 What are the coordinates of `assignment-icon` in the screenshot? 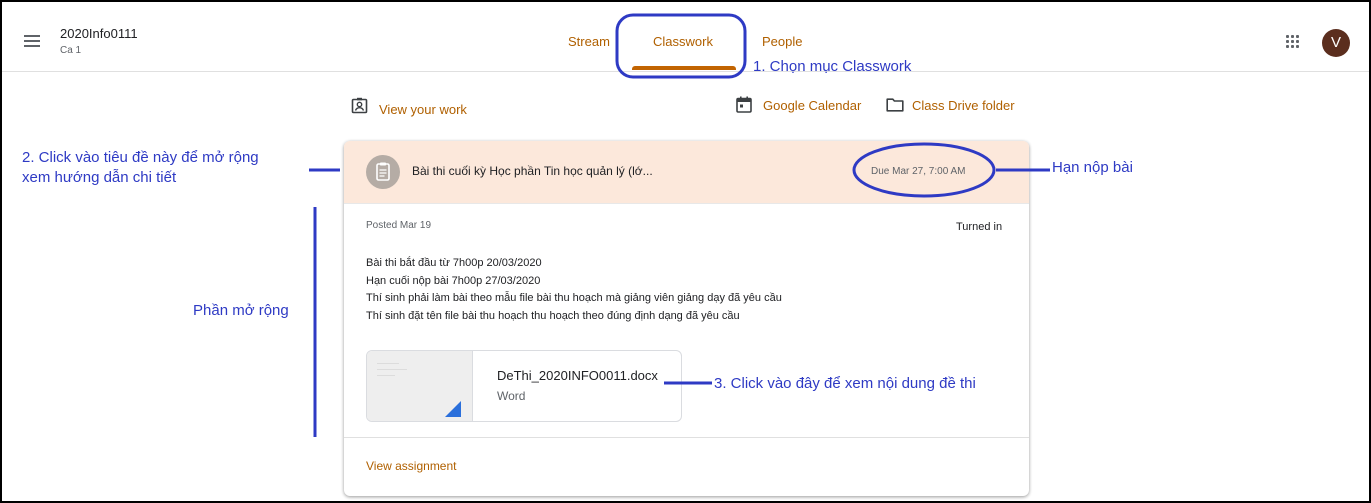 It's located at (383, 172).